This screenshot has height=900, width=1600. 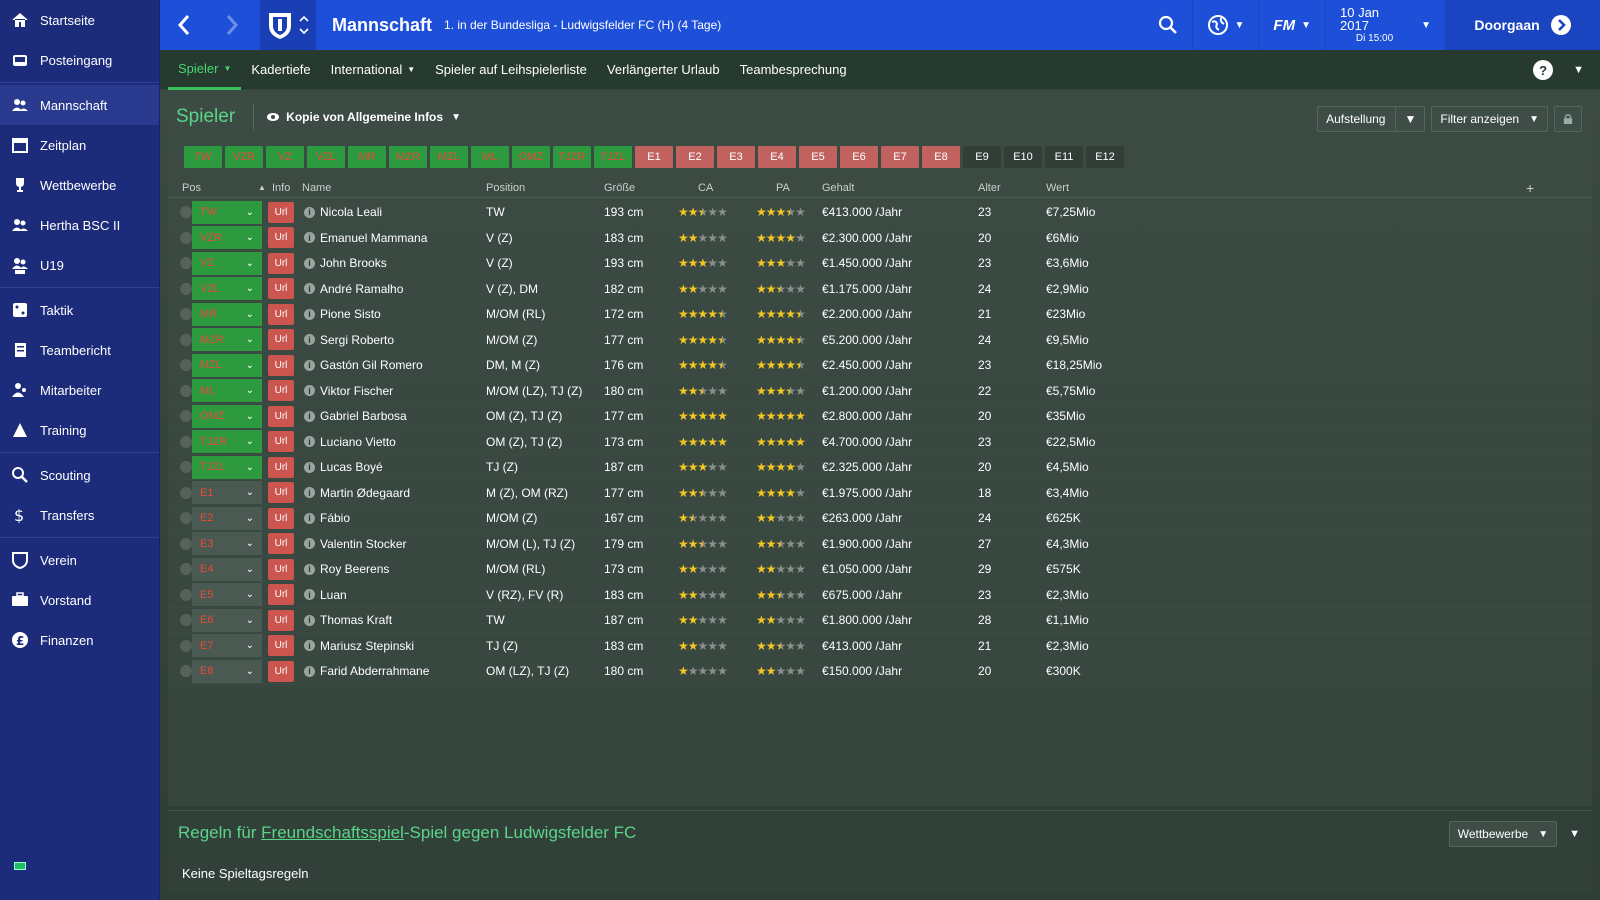 I want to click on position-tab-tw: TW, so click(x=203, y=157).